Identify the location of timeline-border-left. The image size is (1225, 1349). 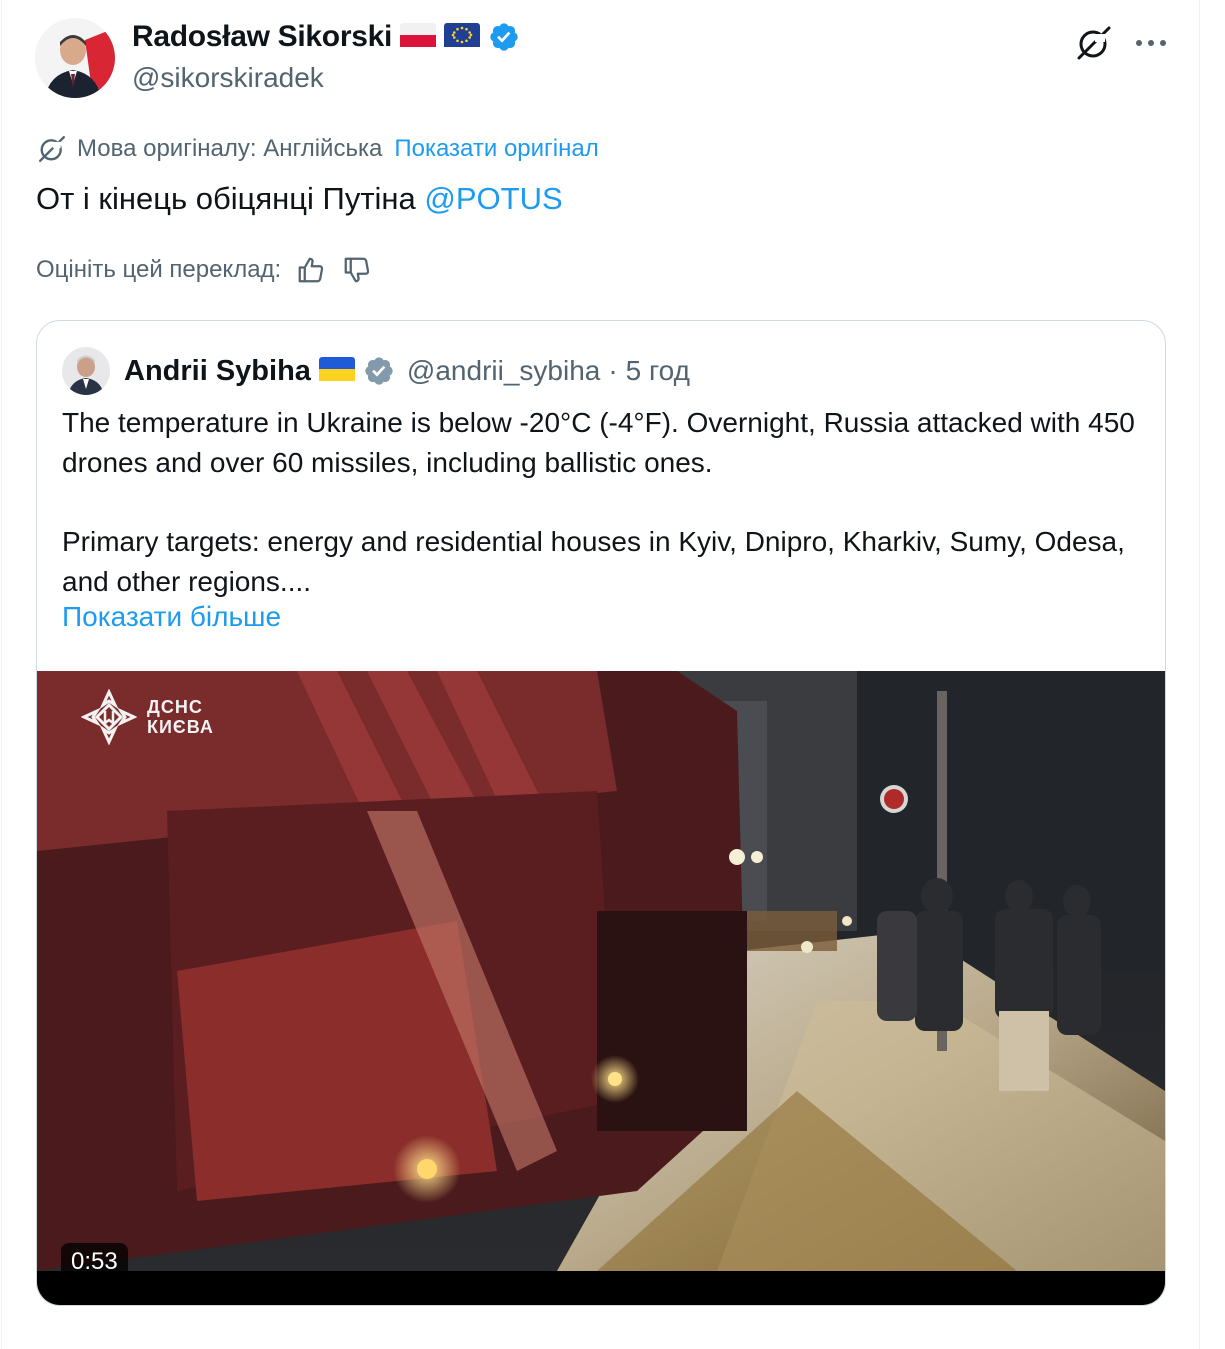
(1, 674).